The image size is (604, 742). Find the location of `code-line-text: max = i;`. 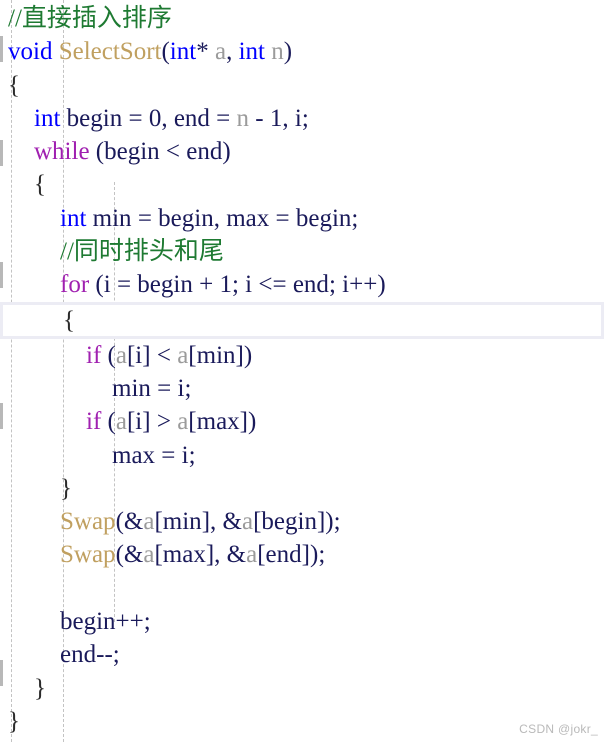

code-line-text: max = i; is located at coordinates (98, 455).